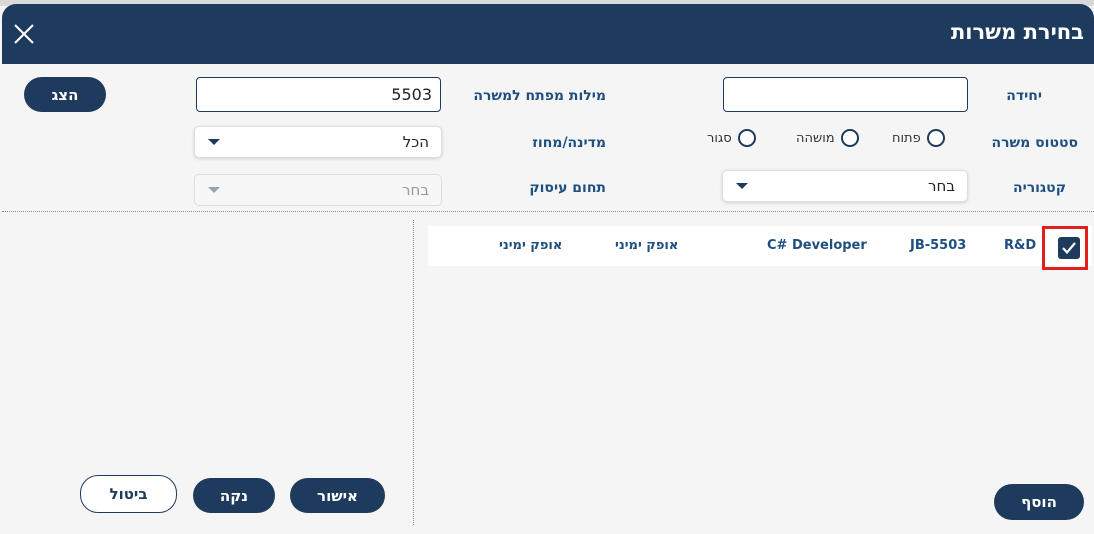 This screenshot has height=534, width=1094. Describe the element at coordinates (415, 142) in the screenshot. I see `country-select-value: הכל` at that location.